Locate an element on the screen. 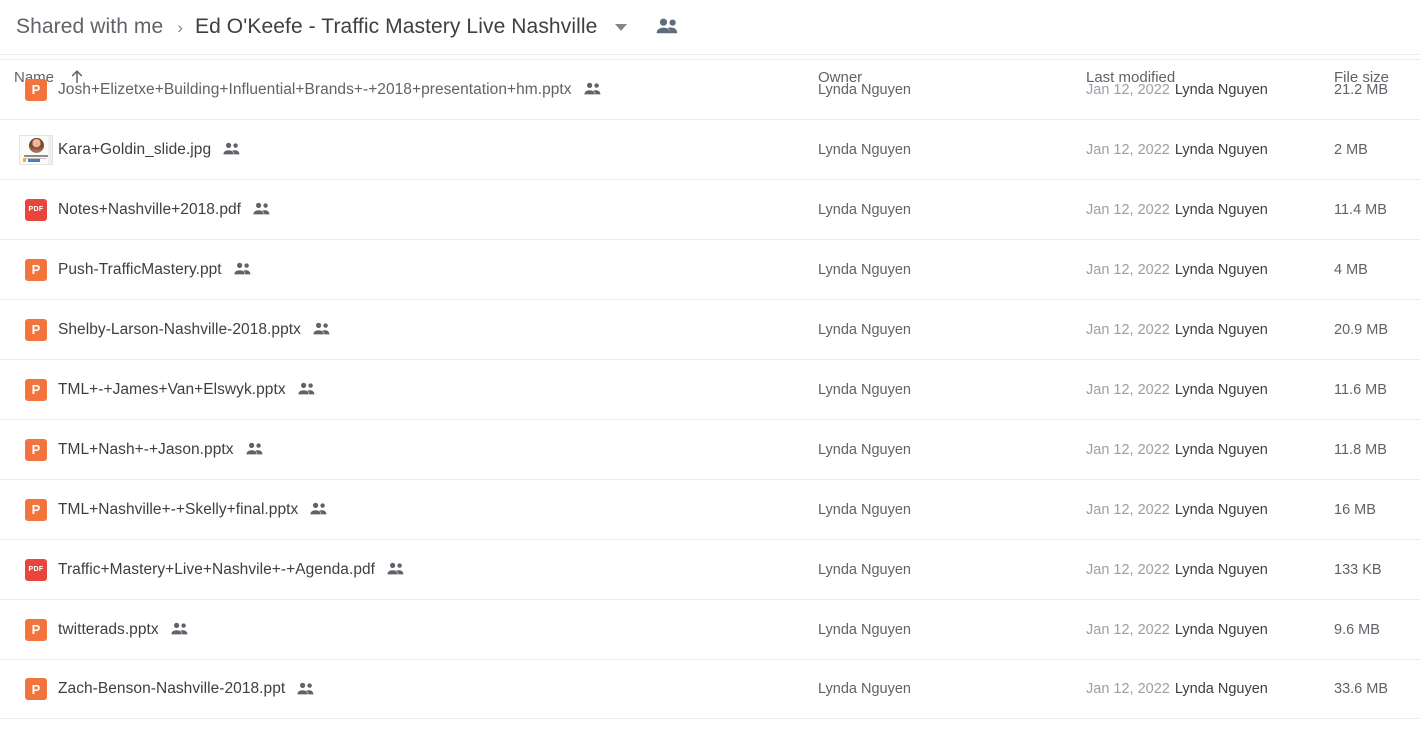 The image size is (1420, 746). image-thumbnail is located at coordinates (36, 149).